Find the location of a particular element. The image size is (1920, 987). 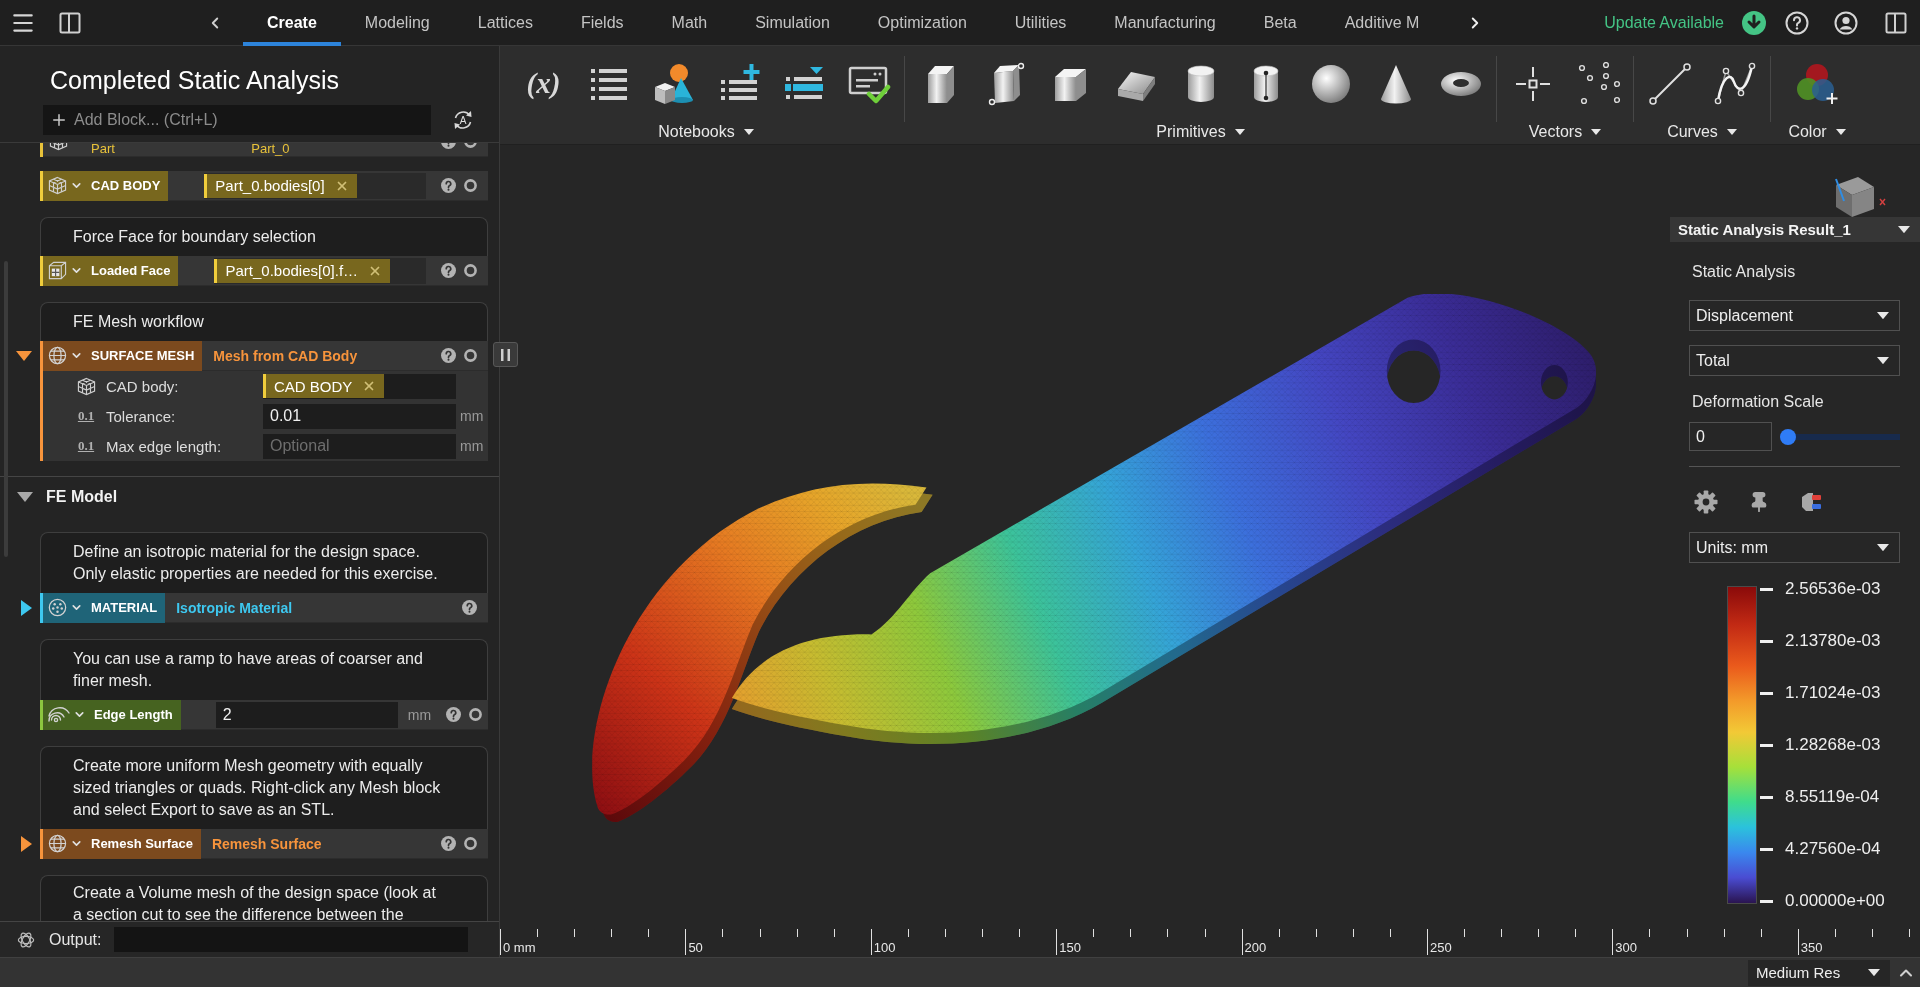

settings-icon is located at coordinates (1706, 502).